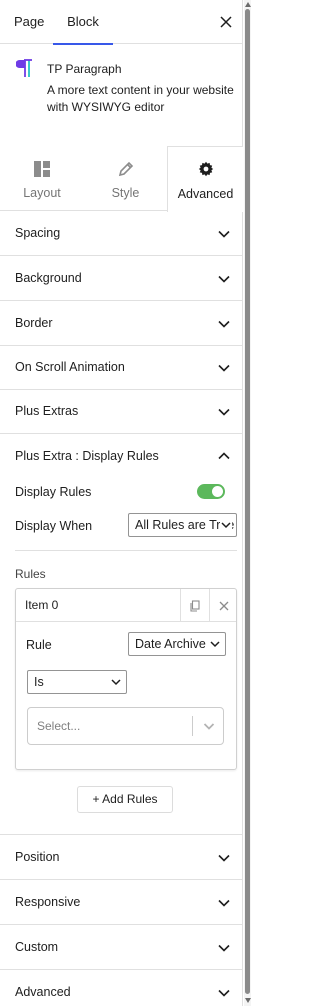 The width and height of the screenshot is (320, 1006). Describe the element at coordinates (70, 367) in the screenshot. I see `section-title: On Scroll Animation` at that location.